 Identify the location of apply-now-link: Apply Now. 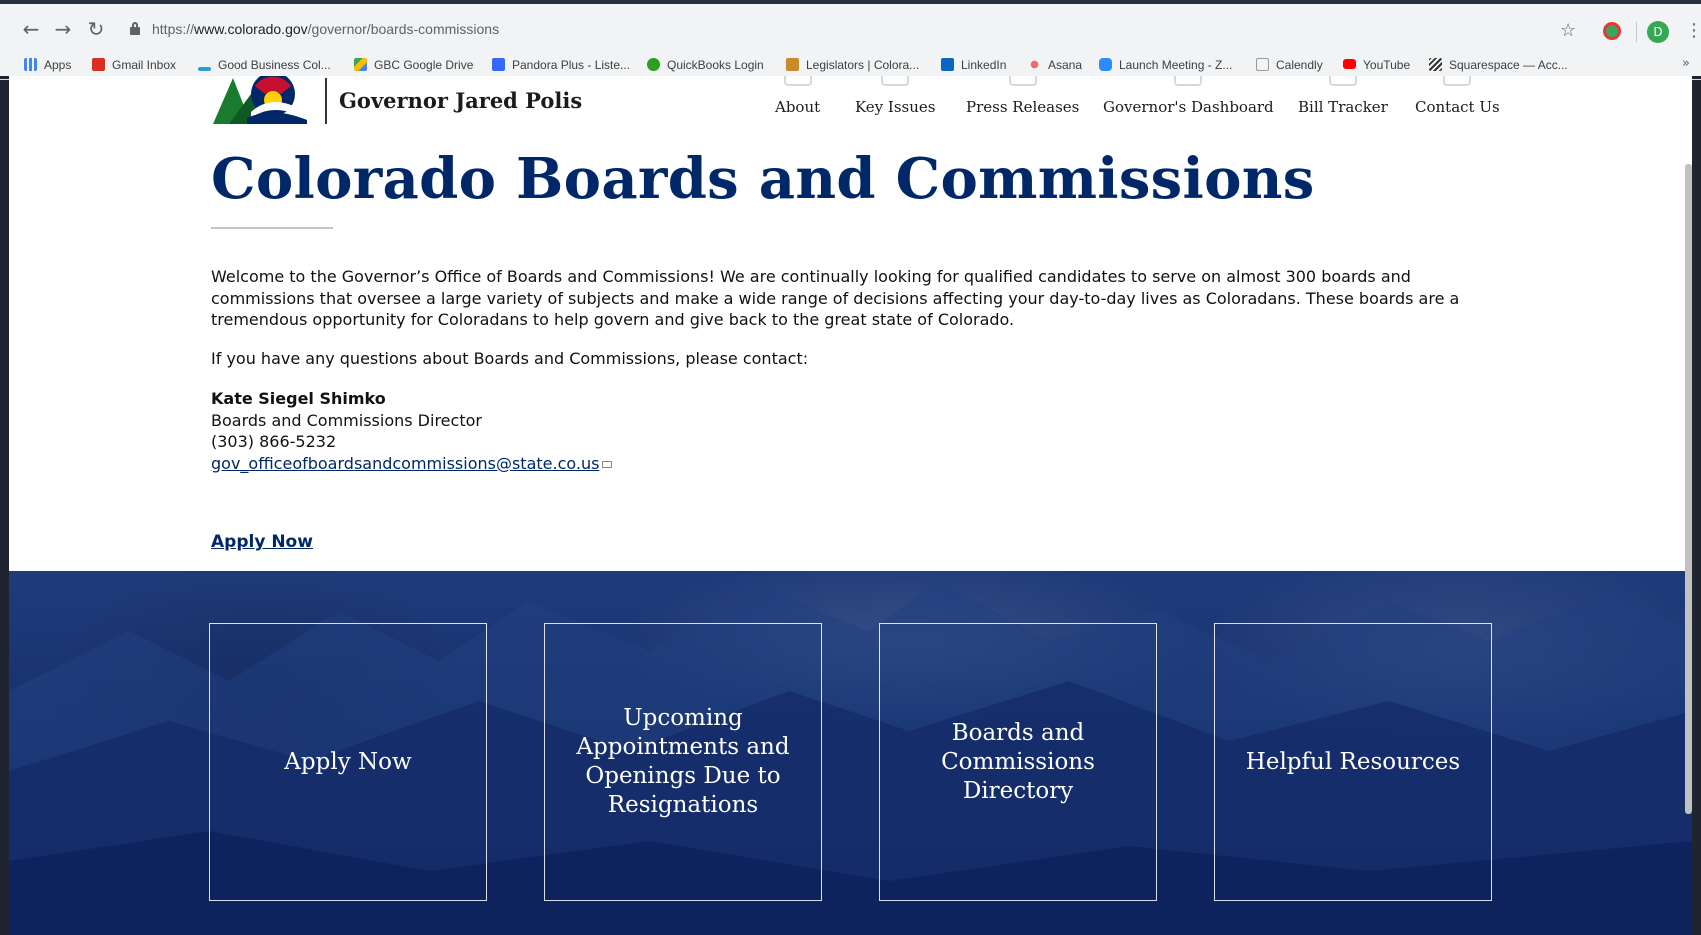
(262, 542).